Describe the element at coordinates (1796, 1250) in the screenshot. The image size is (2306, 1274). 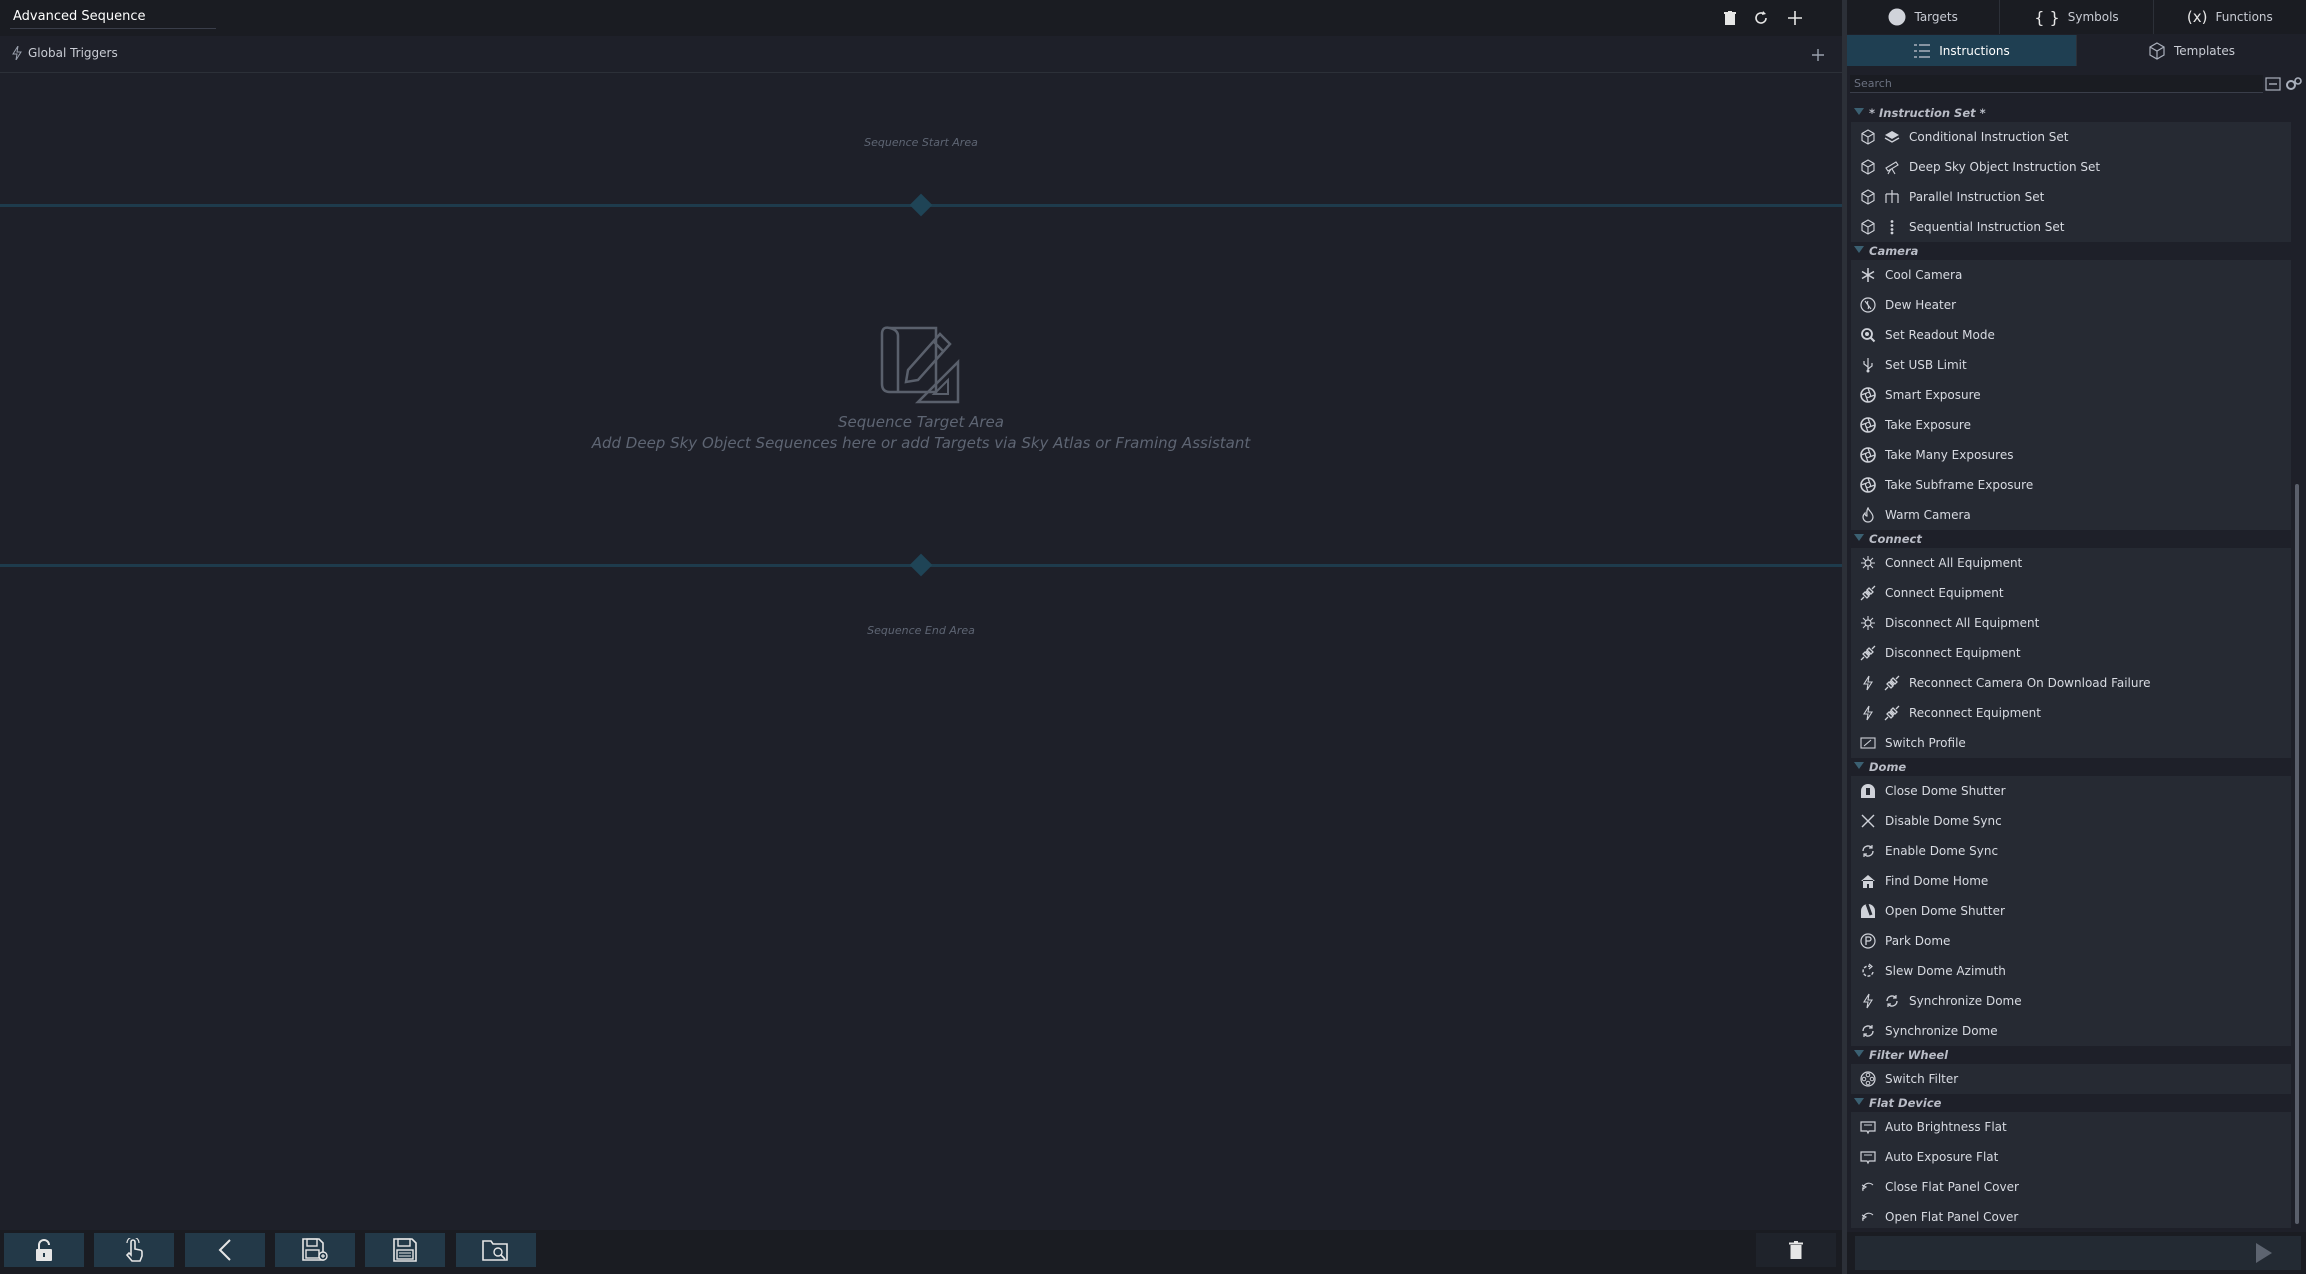
I see `clear-sequence-button` at that location.